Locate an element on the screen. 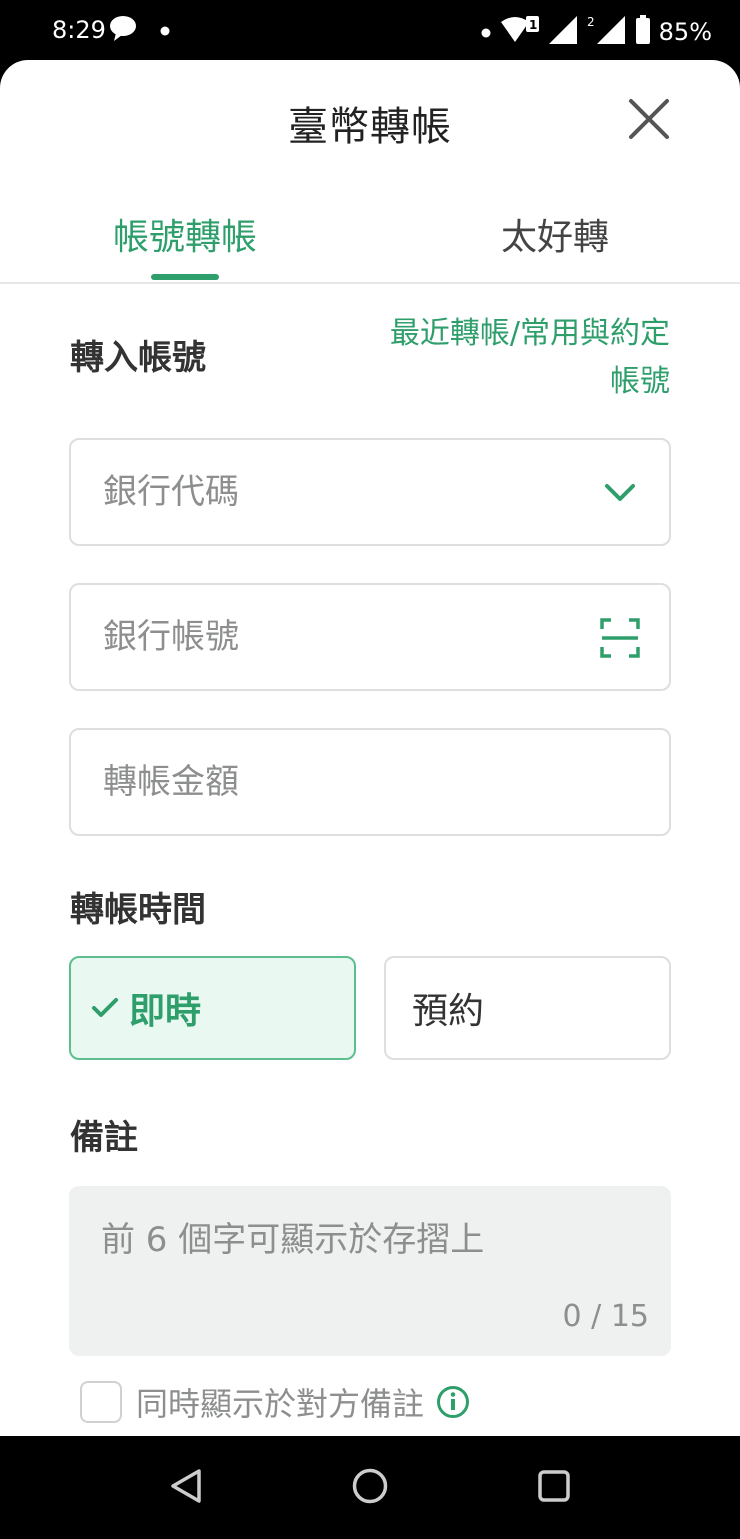 The height and width of the screenshot is (1539, 740). home-circle-icon is located at coordinates (370, 1488).